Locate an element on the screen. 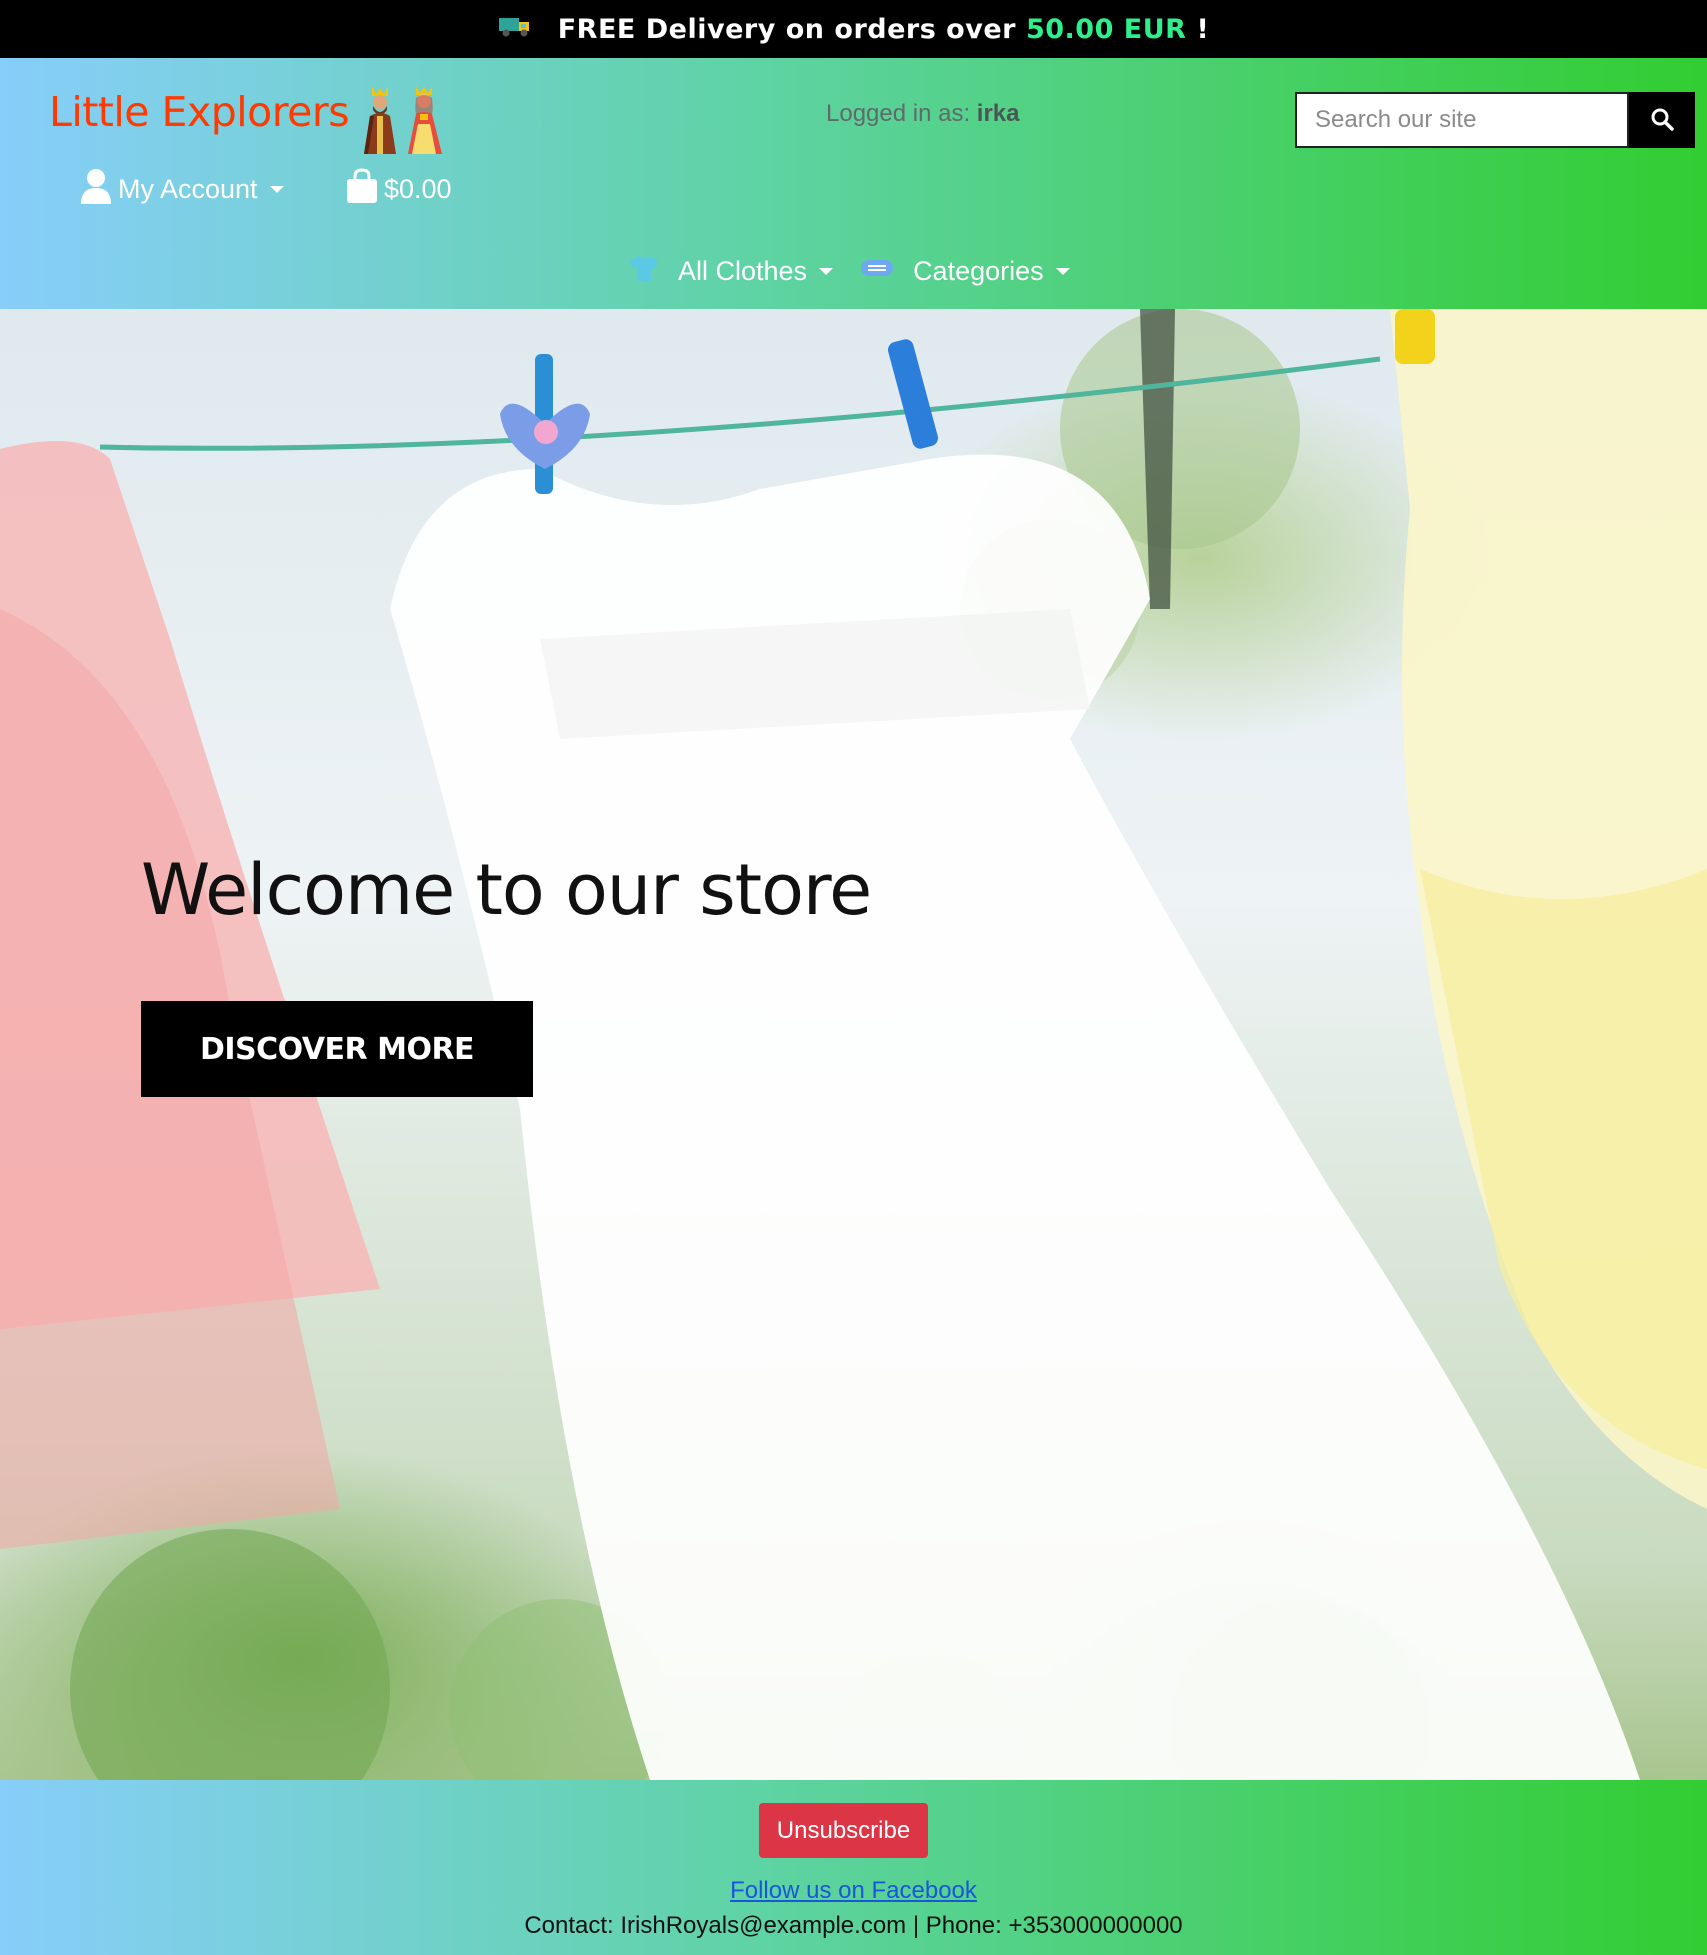 The height and width of the screenshot is (1955, 1707). unsubscribe-button: Unsubscribe is located at coordinates (843, 1830).